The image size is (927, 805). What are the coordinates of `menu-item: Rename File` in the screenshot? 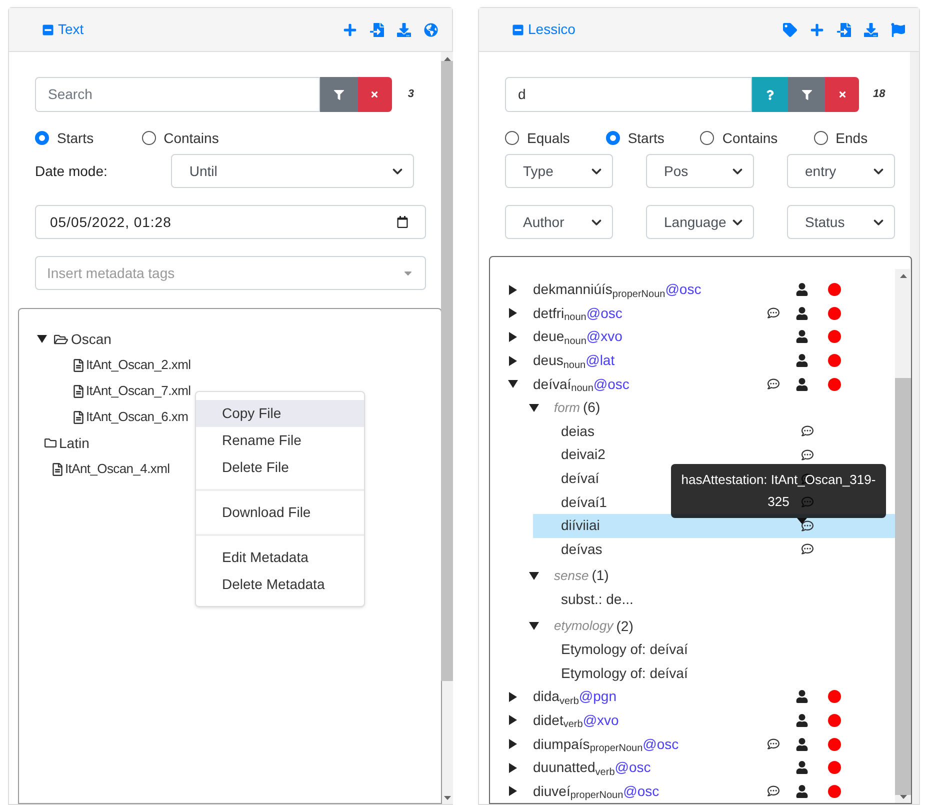 It's located at (280, 440).